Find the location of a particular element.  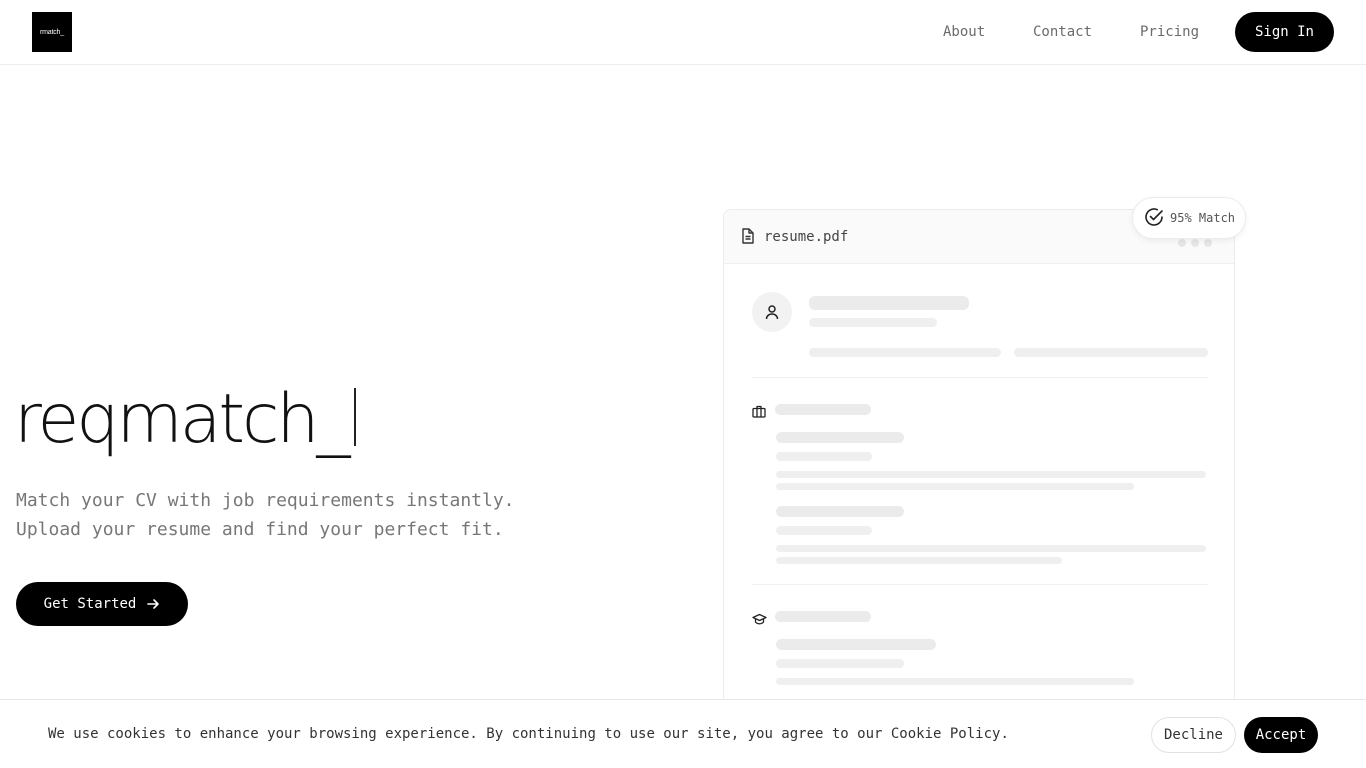

logo: rmatch_ is located at coordinates (52, 32).